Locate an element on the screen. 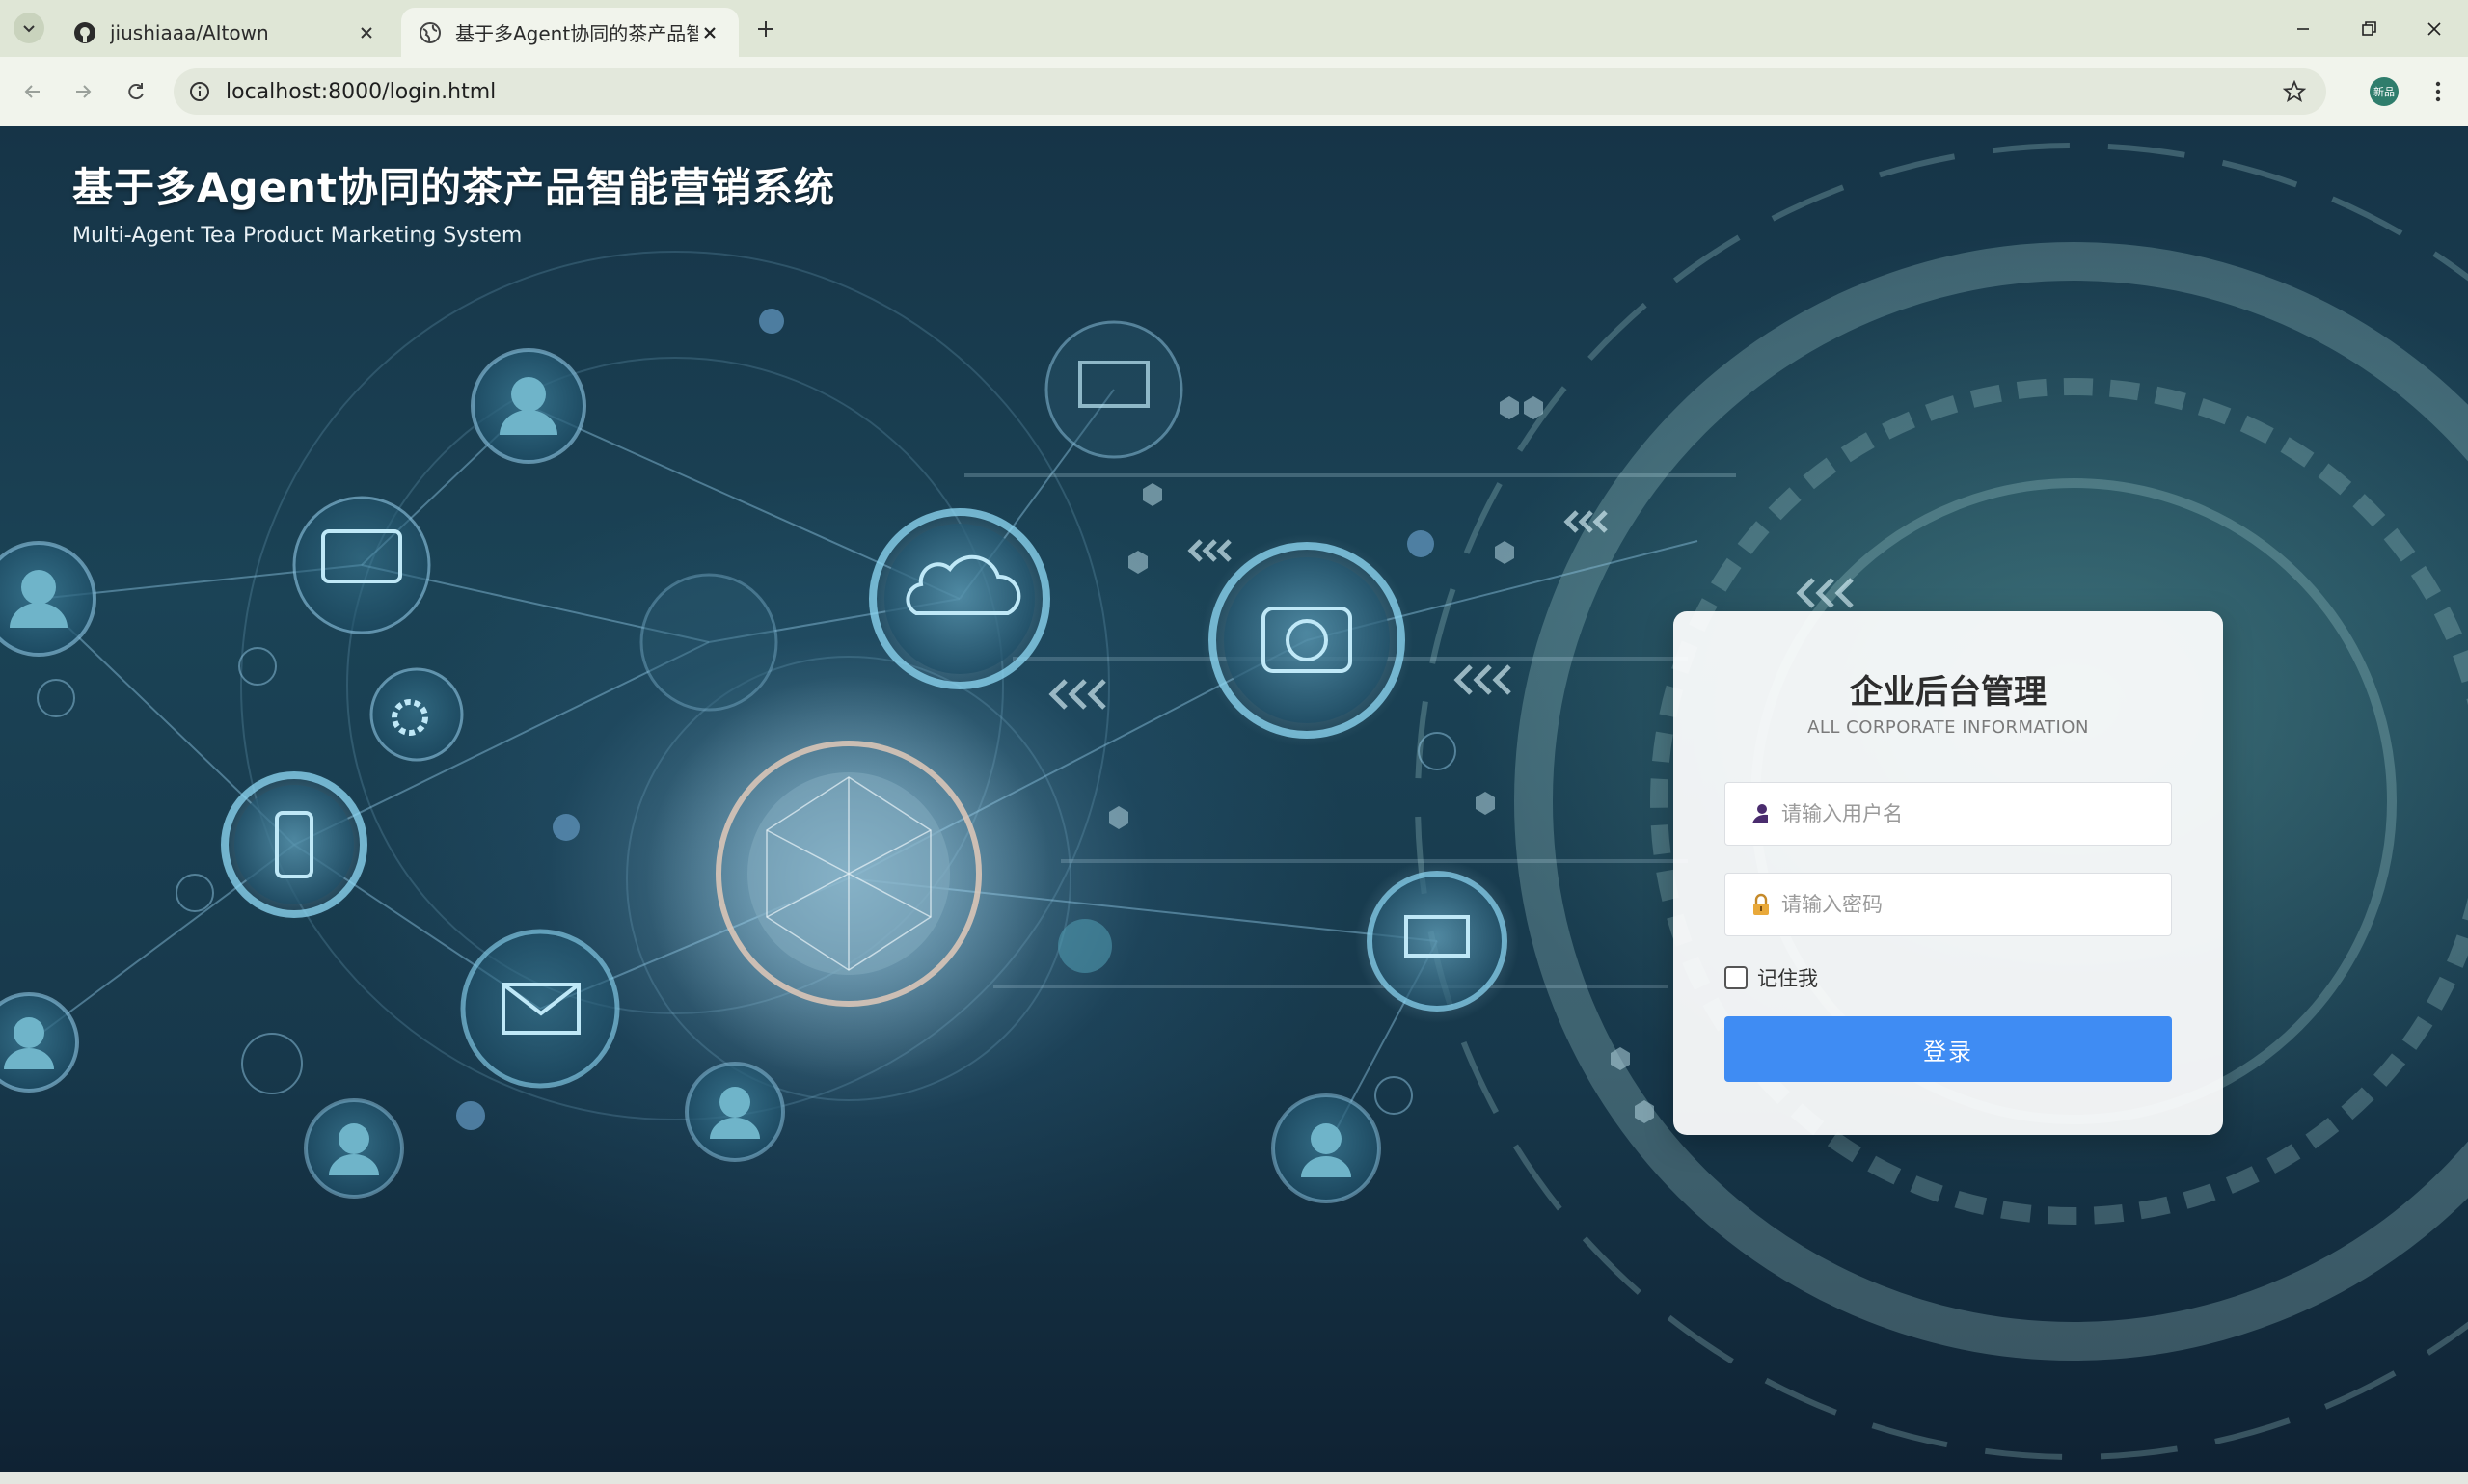  user-icon is located at coordinates (1761, 813).